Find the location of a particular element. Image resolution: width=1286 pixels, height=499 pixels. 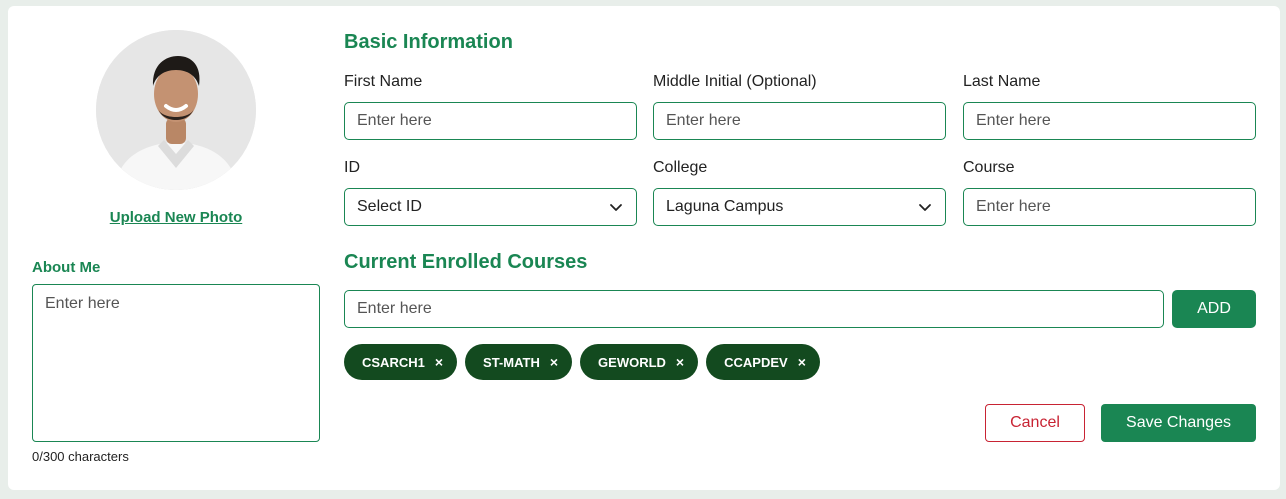

first-name-input is located at coordinates (490, 121).